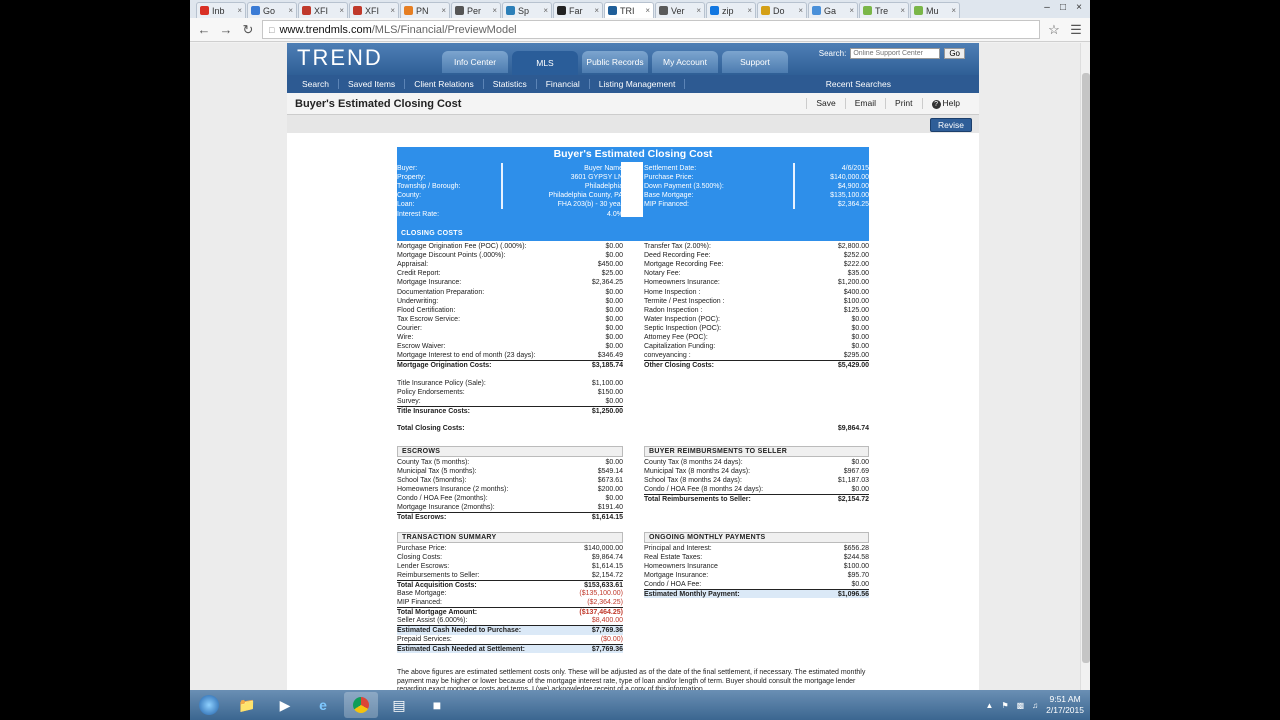  What do you see at coordinates (510, 346) in the screenshot?
I see `report-line: Escrow Waiver: $0.00` at bounding box center [510, 346].